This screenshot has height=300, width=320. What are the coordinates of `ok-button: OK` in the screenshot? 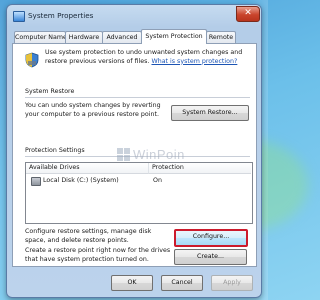 It's located at (132, 283).